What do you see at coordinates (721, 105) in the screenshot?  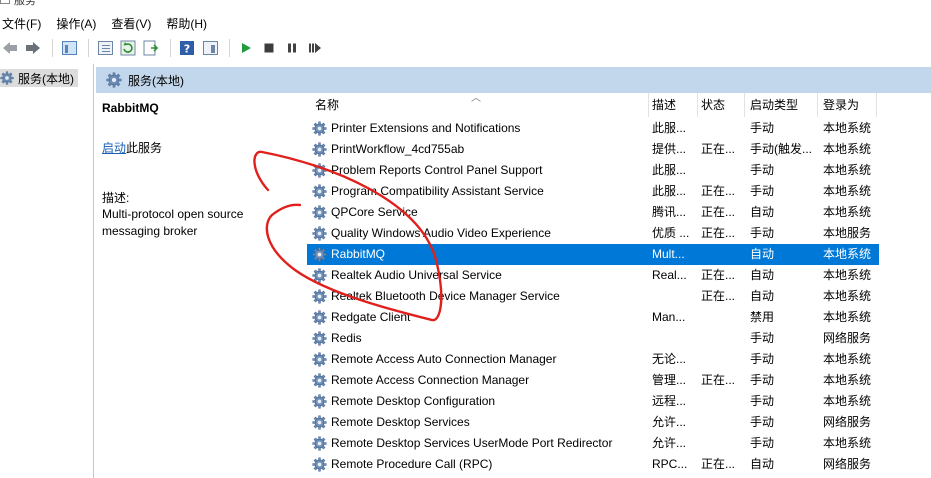 I see `column-status: 状态` at bounding box center [721, 105].